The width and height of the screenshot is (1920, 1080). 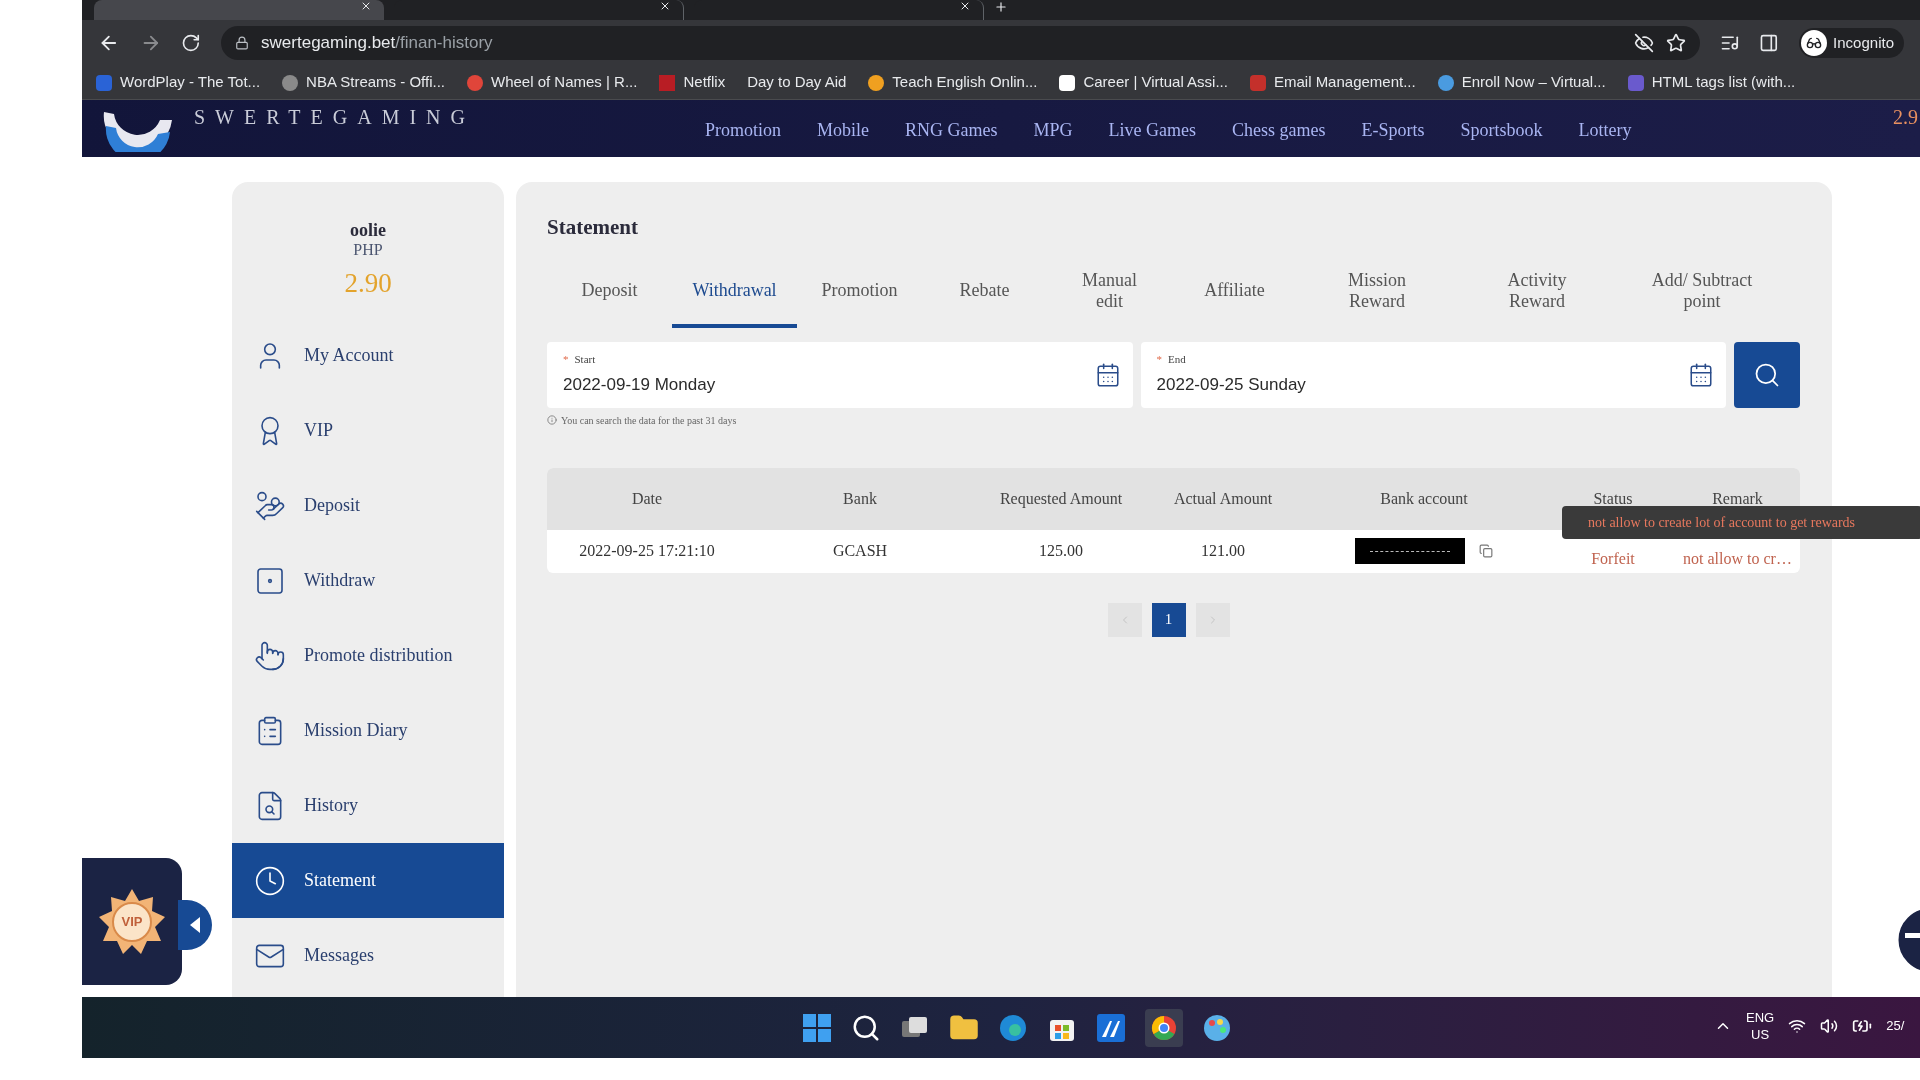 I want to click on statement-title: Statement, so click(x=592, y=227).